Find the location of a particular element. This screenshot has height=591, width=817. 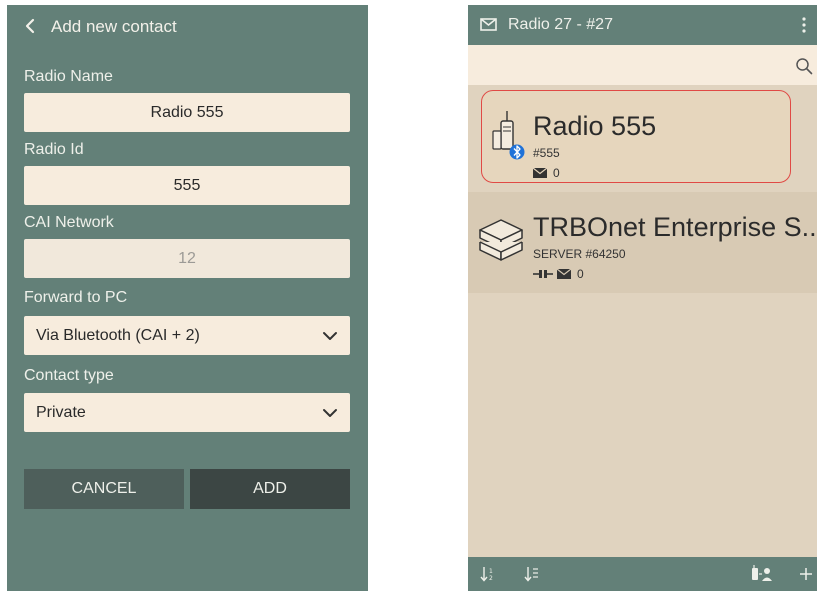

forward-to-pc-select: Via Bluetooth (CAI + 2) is located at coordinates (187, 335).